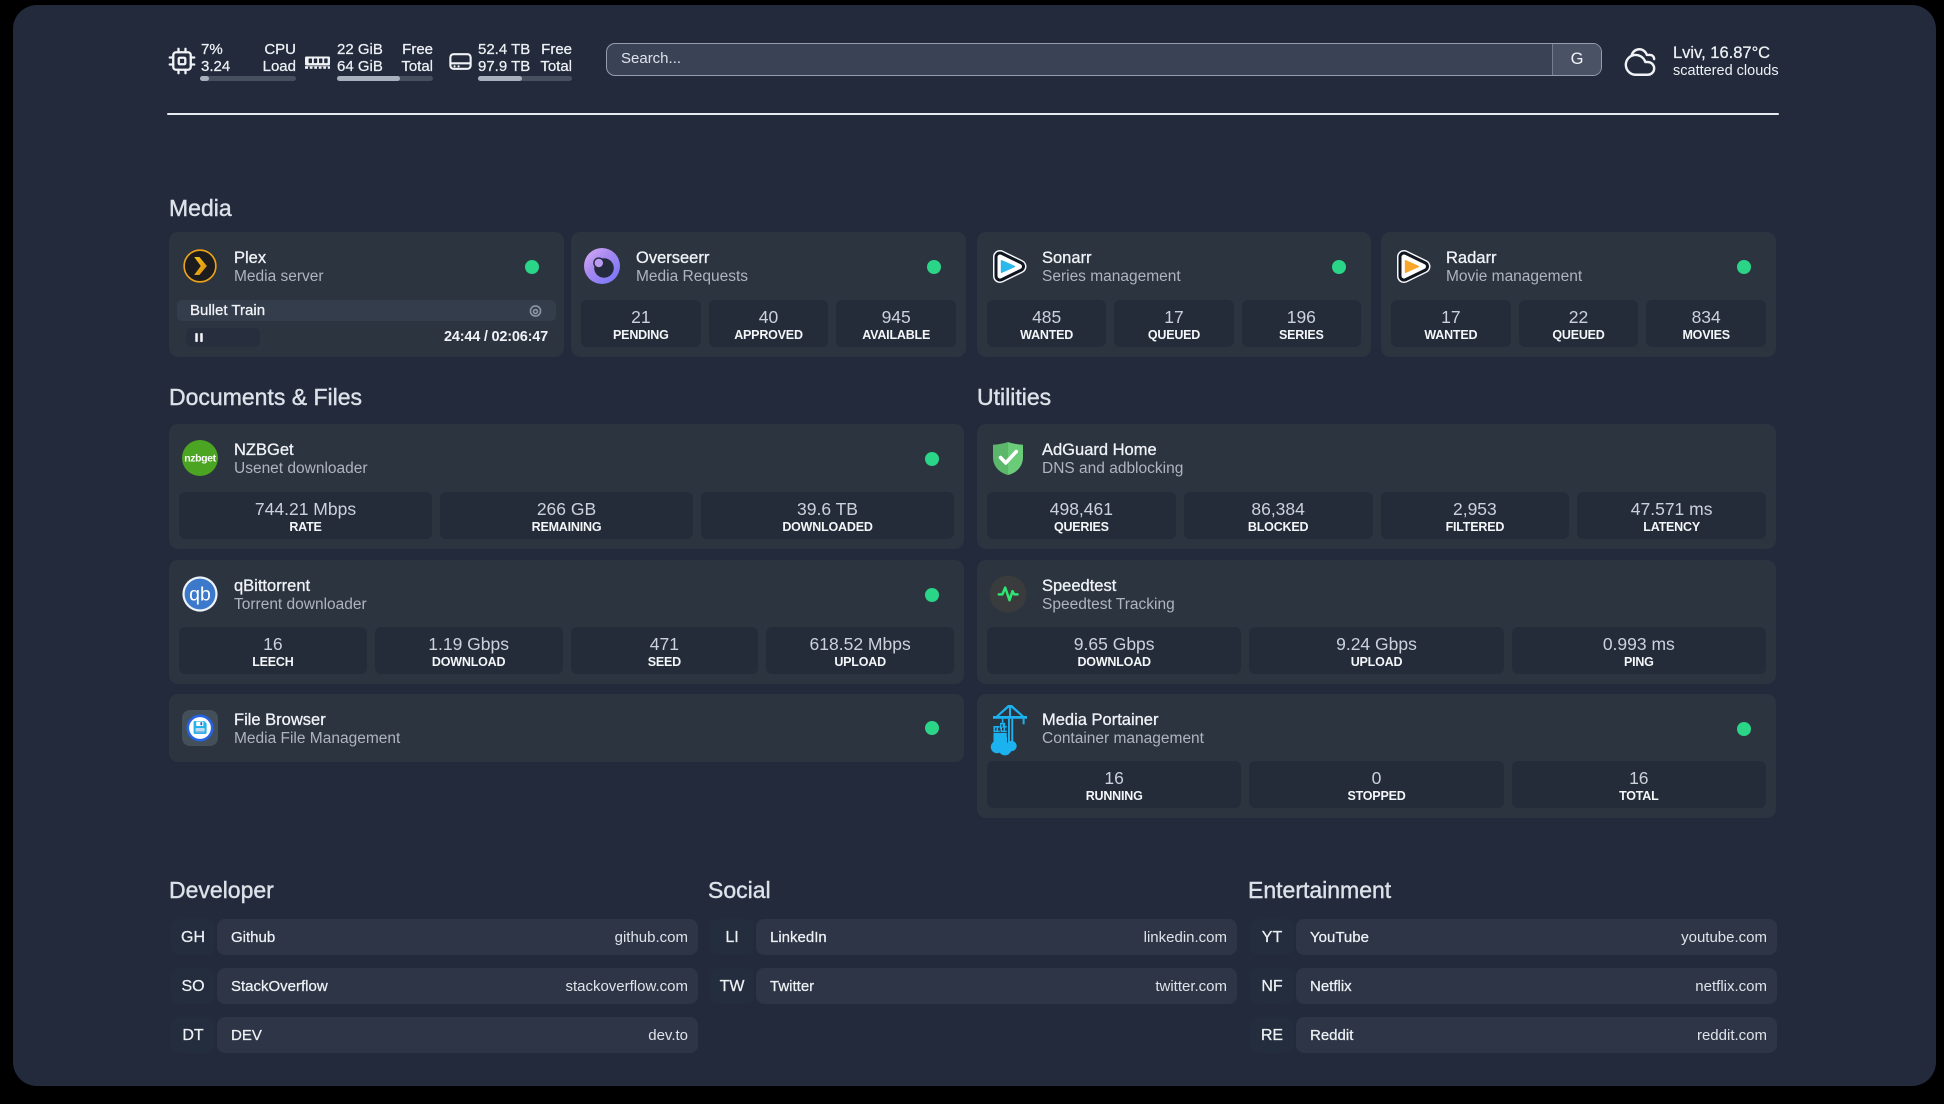 This screenshot has width=1944, height=1104. I want to click on svg-text: nzbget, so click(200, 459).